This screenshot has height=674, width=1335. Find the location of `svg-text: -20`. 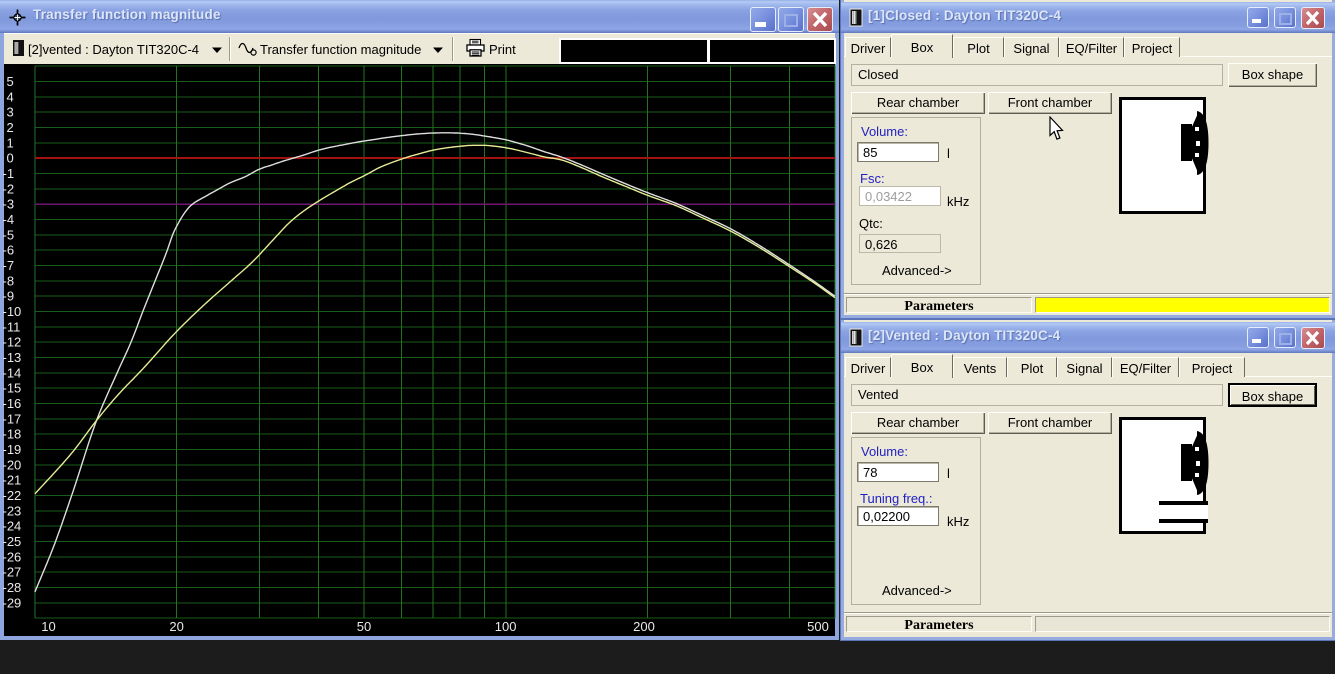

svg-text: -20 is located at coordinates (12, 464).